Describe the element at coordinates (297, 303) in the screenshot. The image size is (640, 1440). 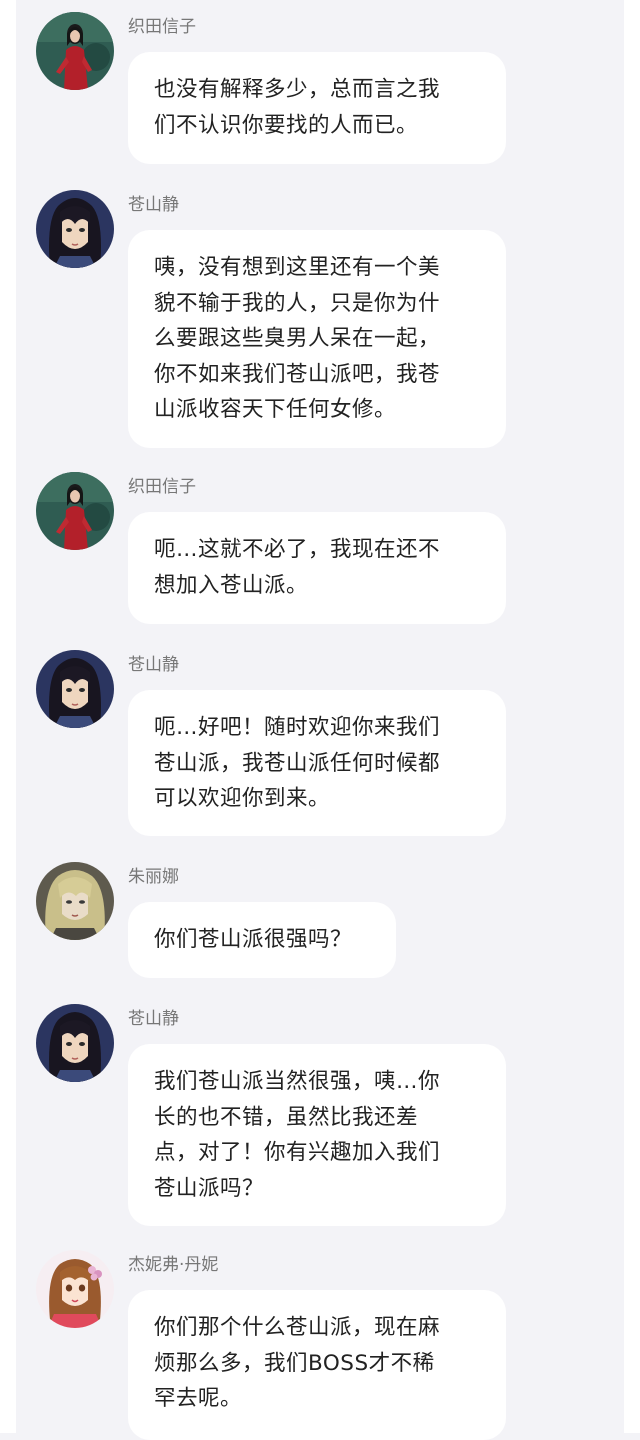
I see `message-line: 貌不输于我的人，只是你为什` at that location.